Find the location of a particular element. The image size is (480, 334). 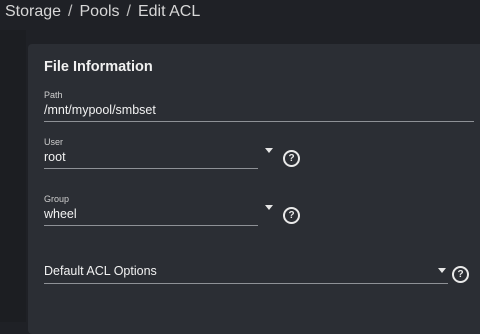

user-label: User is located at coordinates (54, 142).